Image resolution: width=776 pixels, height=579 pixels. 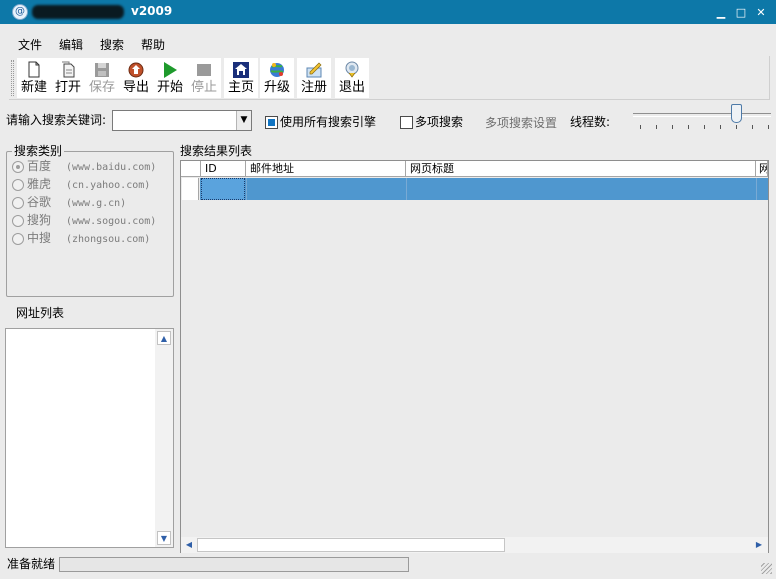 What do you see at coordinates (33, 87) in the screenshot?
I see `new-label: 新建` at bounding box center [33, 87].